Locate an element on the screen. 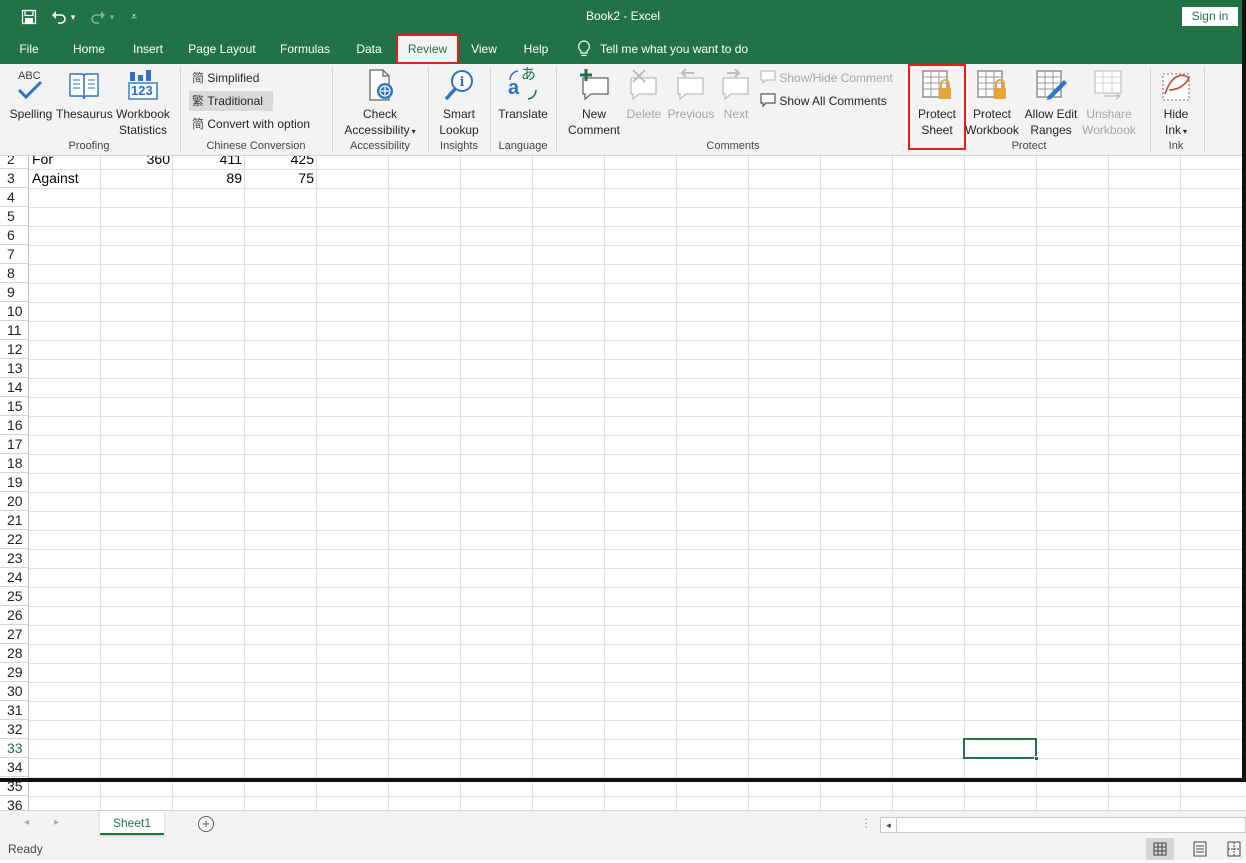 Image resolution: width=1246 pixels, height=863 pixels. cell-a3: Against is located at coordinates (55, 178).